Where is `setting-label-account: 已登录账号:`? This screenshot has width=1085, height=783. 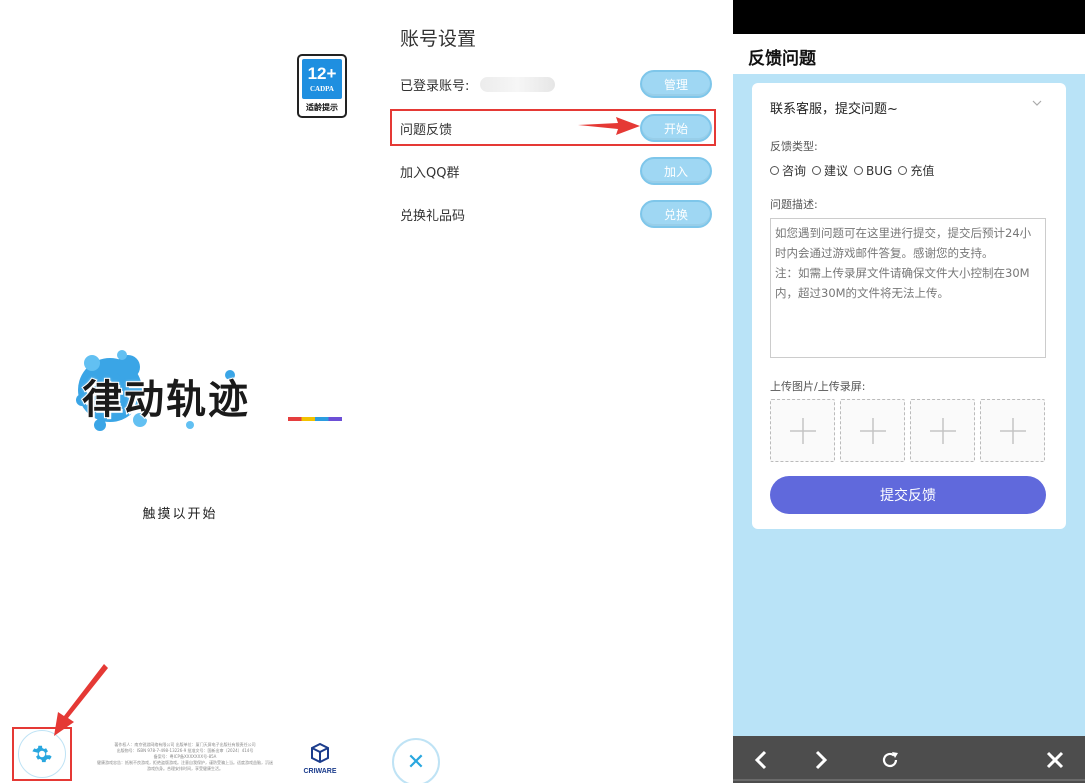
setting-label-account: 已登录账号: is located at coordinates (435, 86).